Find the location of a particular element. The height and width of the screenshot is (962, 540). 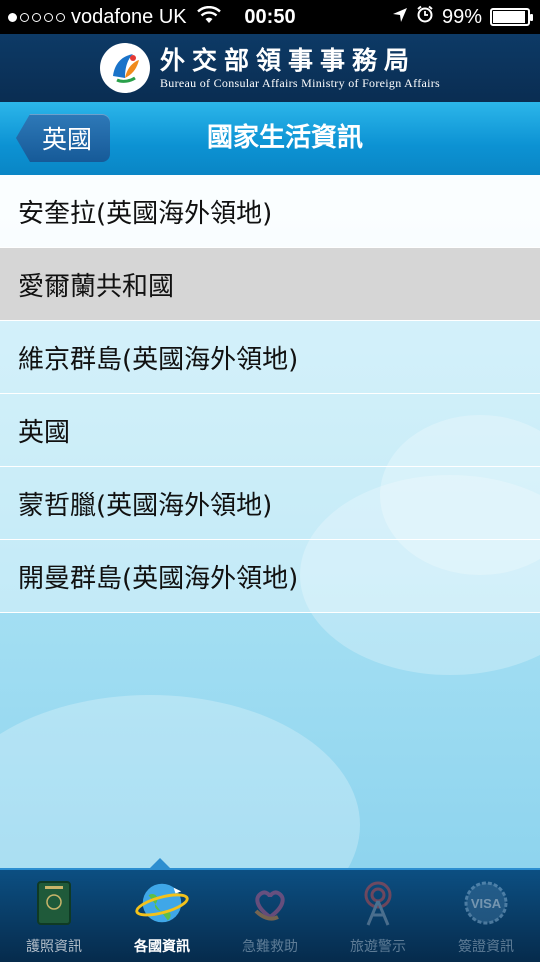

carrier-name: vodafone UK is located at coordinates (129, 16).